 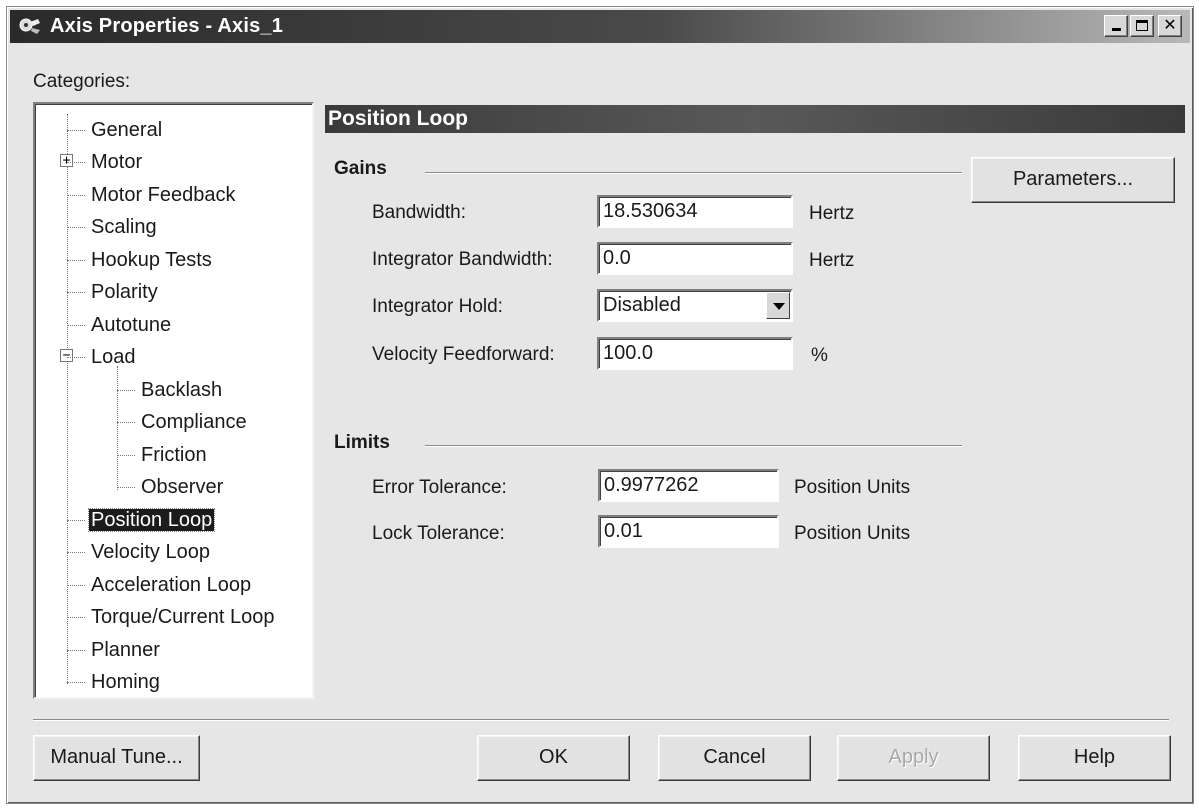 What do you see at coordinates (695, 353) in the screenshot?
I see `velocity-feedforward-input: 100.0` at bounding box center [695, 353].